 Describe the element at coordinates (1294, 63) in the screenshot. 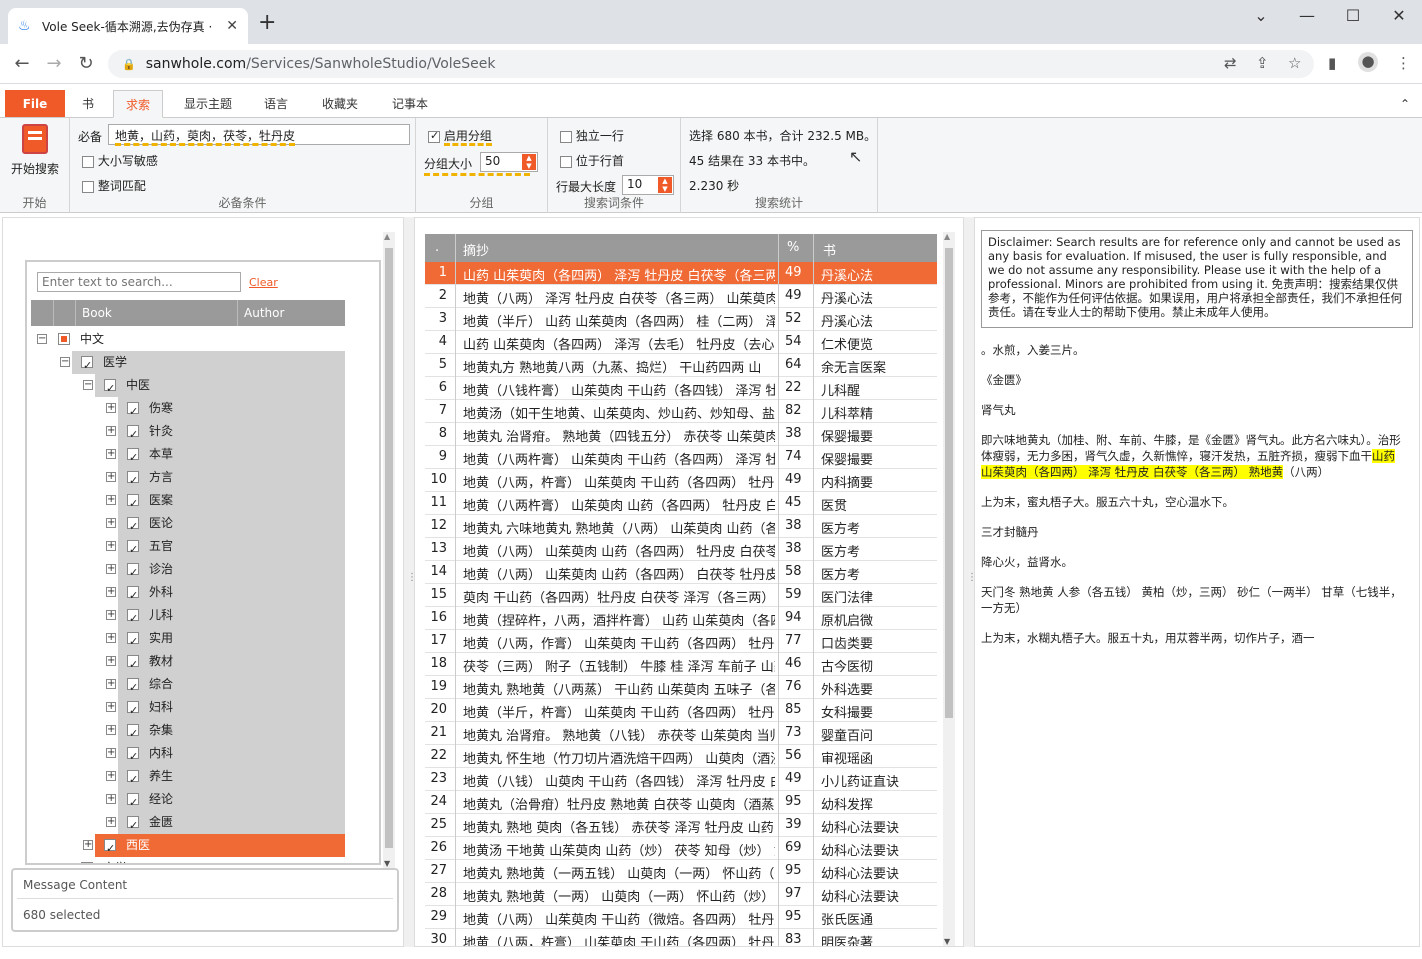

I see `bookmark-star-icon: ☆` at that location.